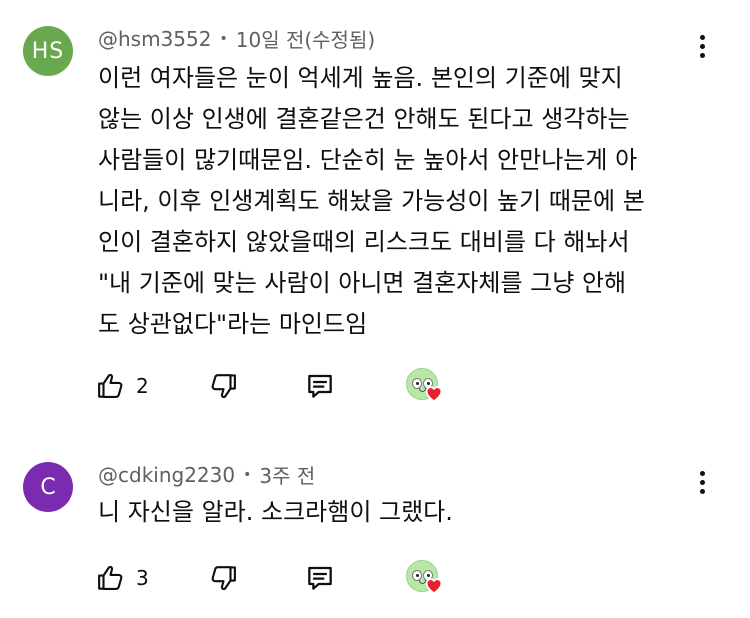 The image size is (750, 618). What do you see at coordinates (154, 39) in the screenshot?
I see `author-handle: @hsm3552` at bounding box center [154, 39].